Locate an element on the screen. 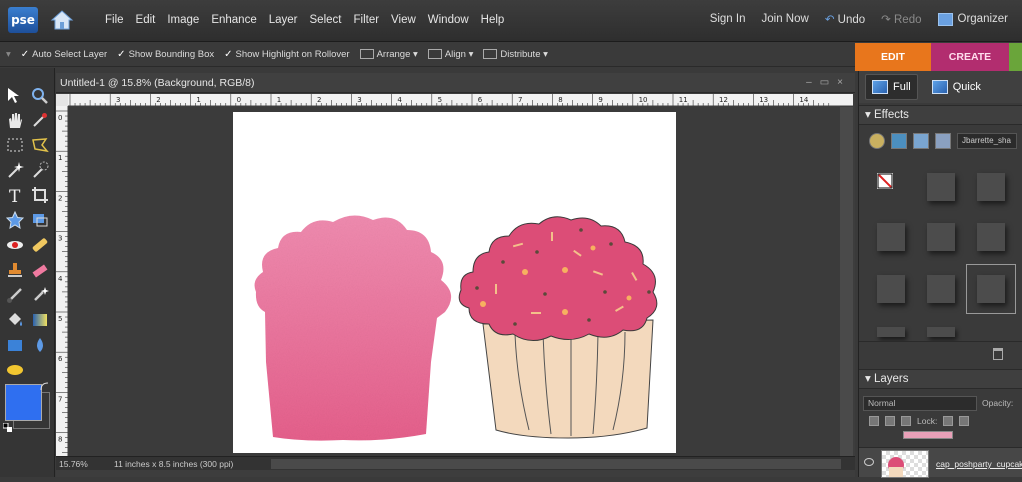  move-tool-icon is located at coordinates (15, 96).